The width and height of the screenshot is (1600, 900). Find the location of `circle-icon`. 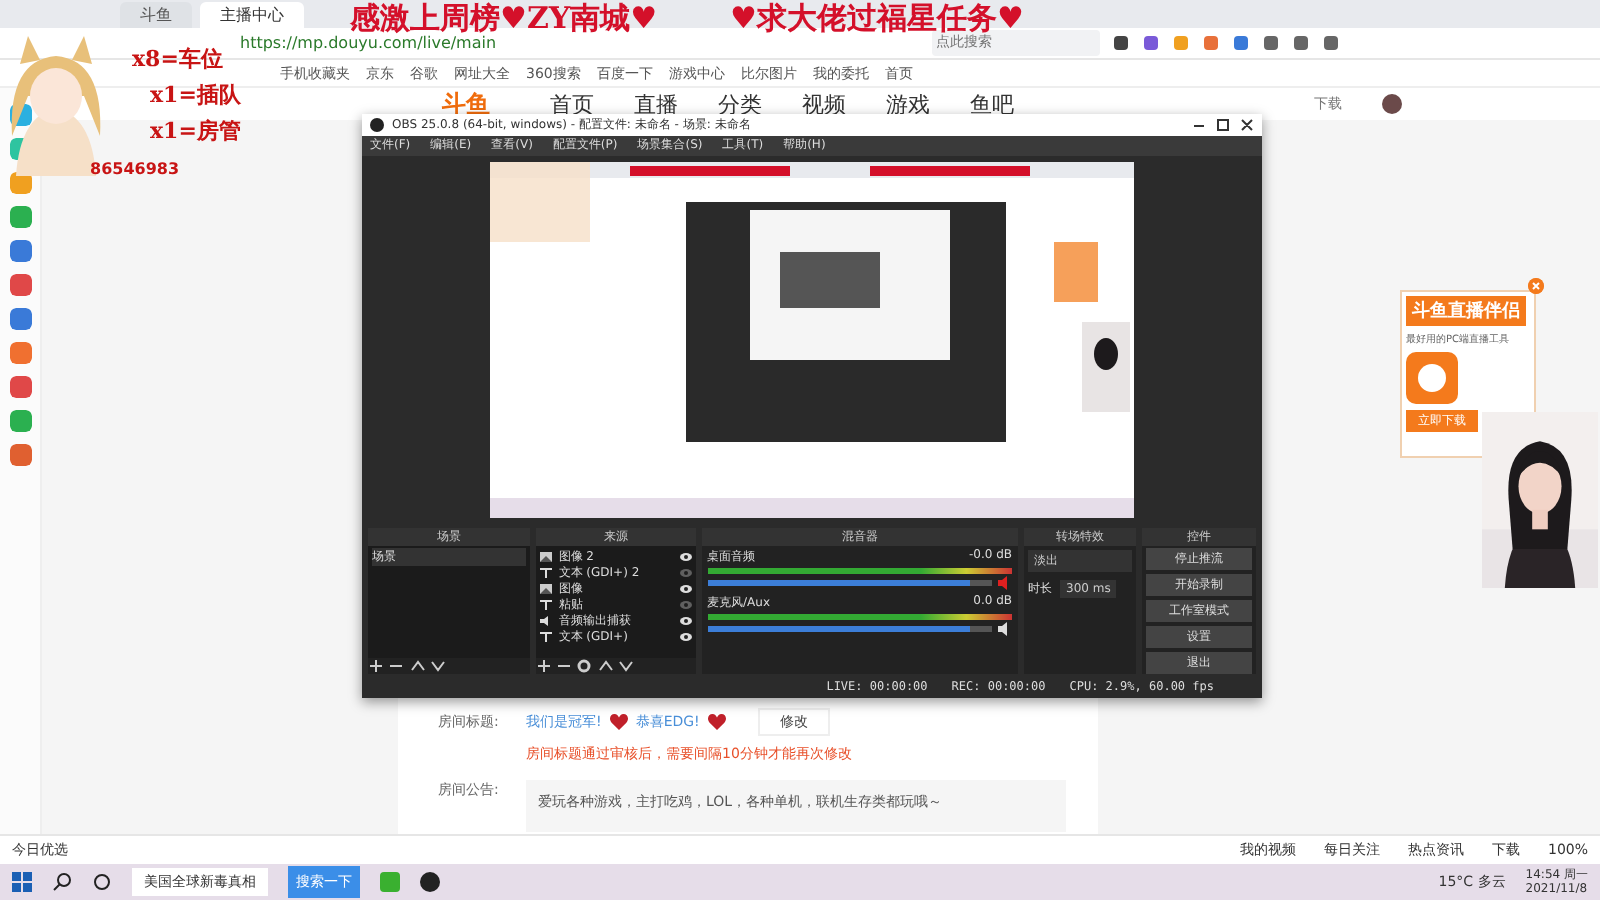

circle-icon is located at coordinates (102, 882).